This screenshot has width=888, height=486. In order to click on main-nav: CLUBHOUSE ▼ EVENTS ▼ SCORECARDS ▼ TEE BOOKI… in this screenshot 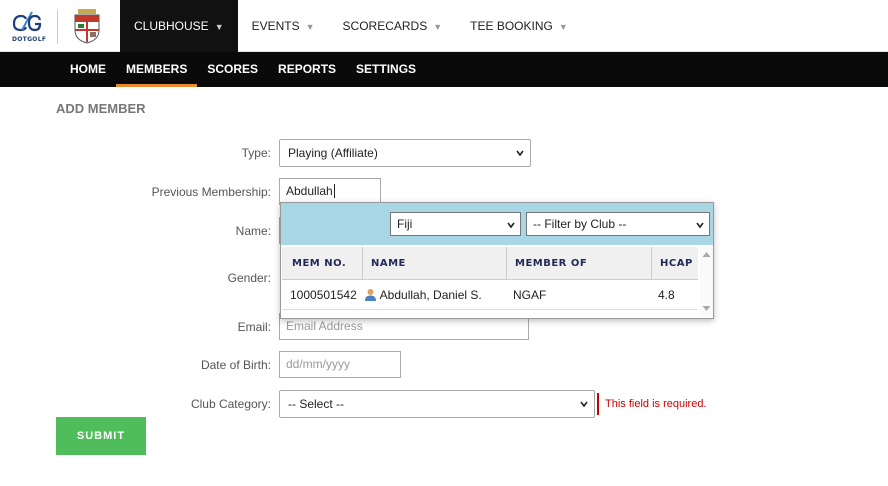, I will do `click(351, 26)`.